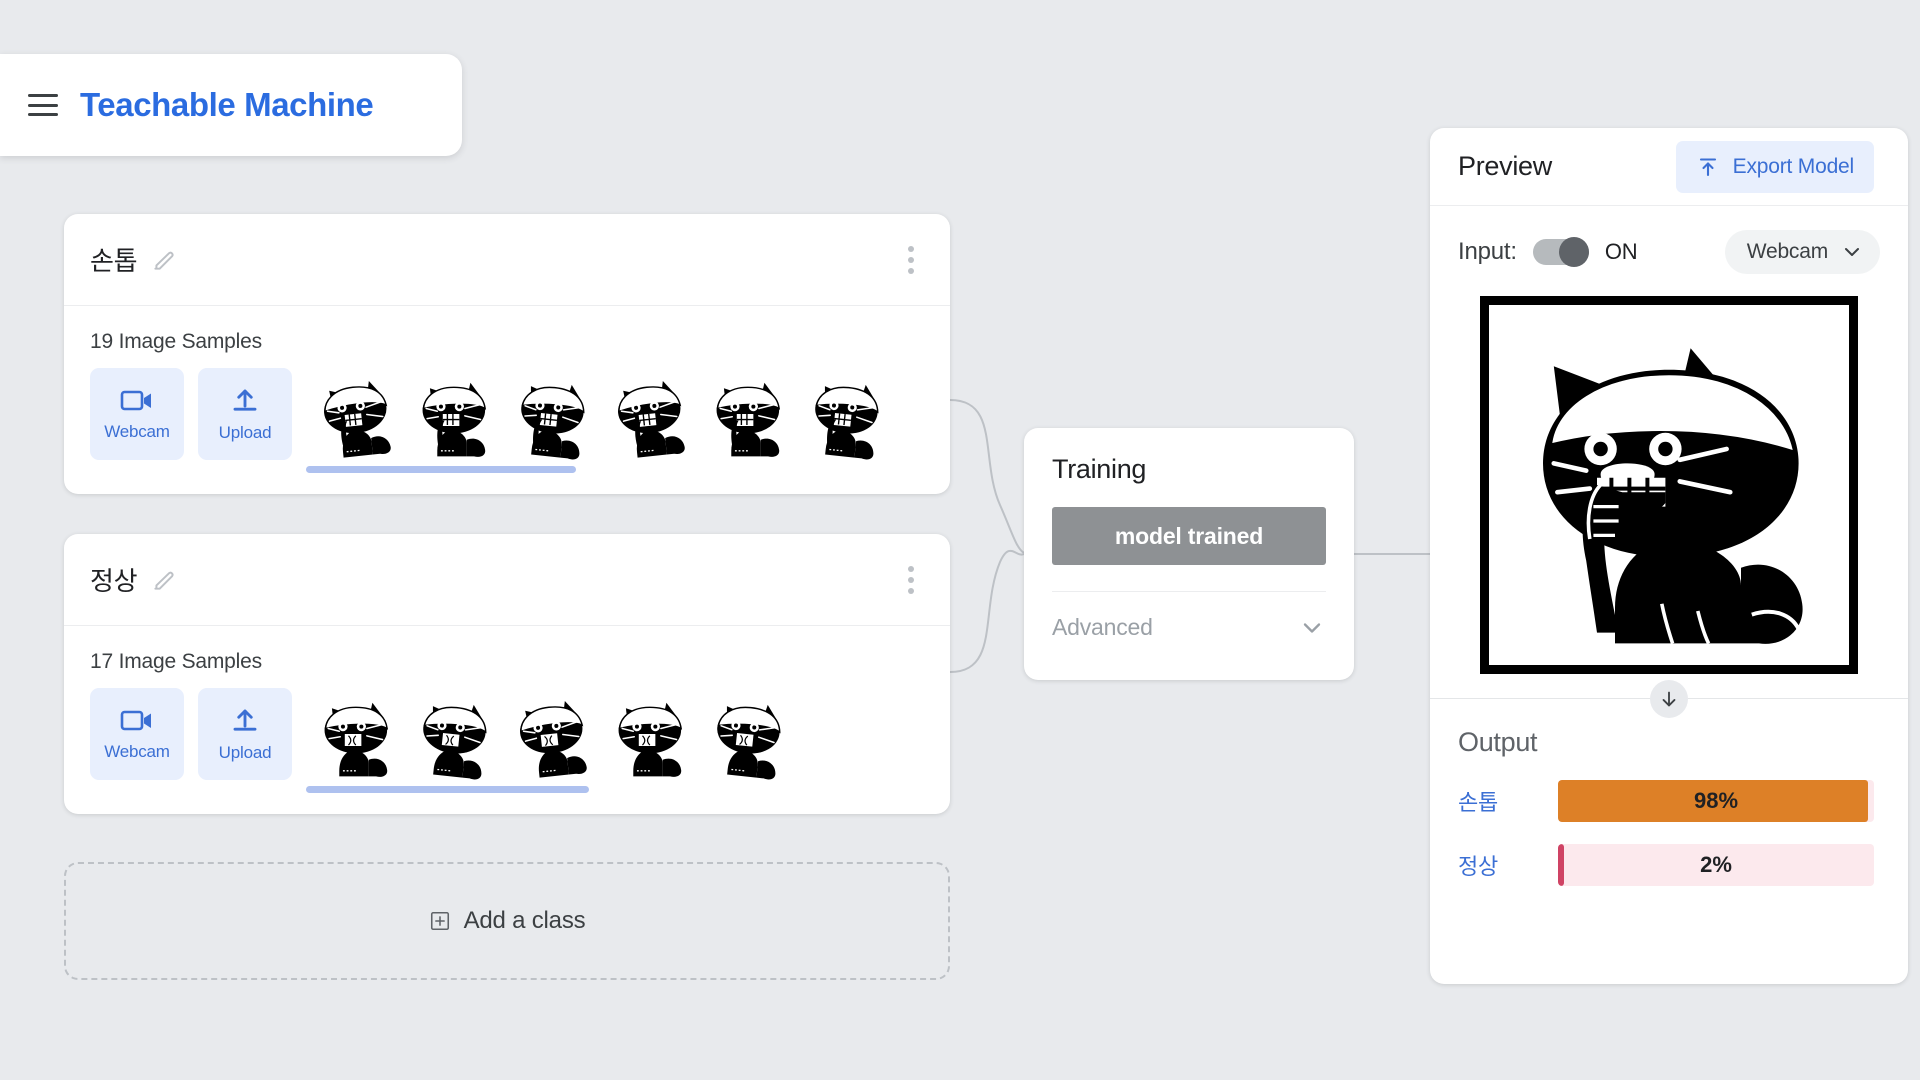  What do you see at coordinates (227, 104) in the screenshot?
I see `app-title: Teachable Machine` at bounding box center [227, 104].